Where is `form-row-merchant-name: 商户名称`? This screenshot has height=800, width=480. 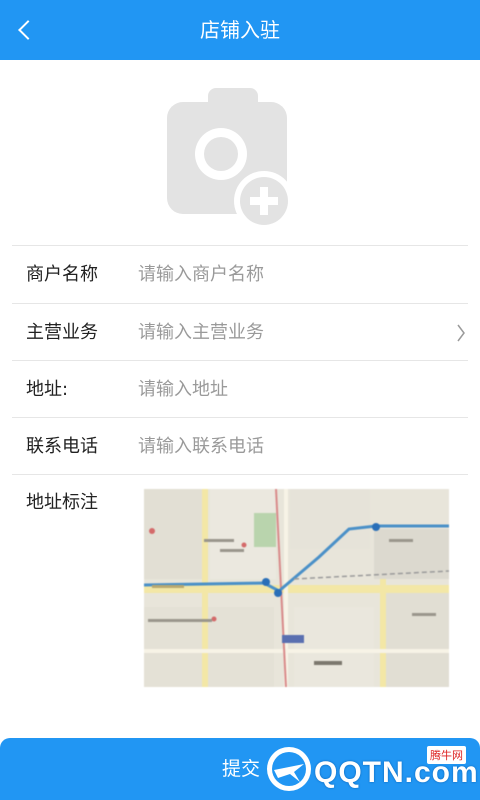
form-row-merchant-name: 商户名称 is located at coordinates (240, 274).